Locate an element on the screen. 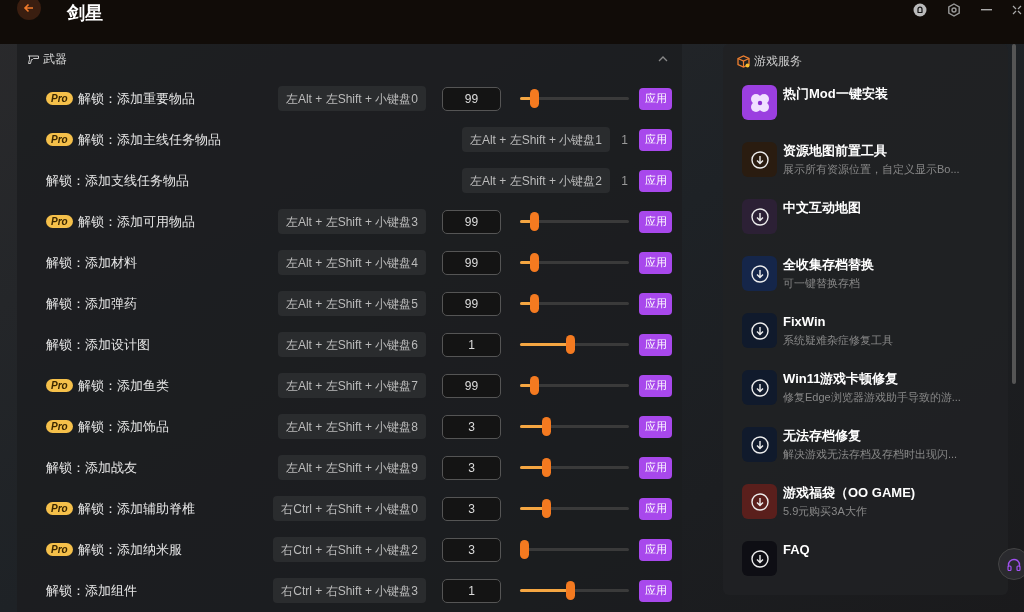 The height and width of the screenshot is (612, 1024). flower-icon is located at coordinates (759, 102).